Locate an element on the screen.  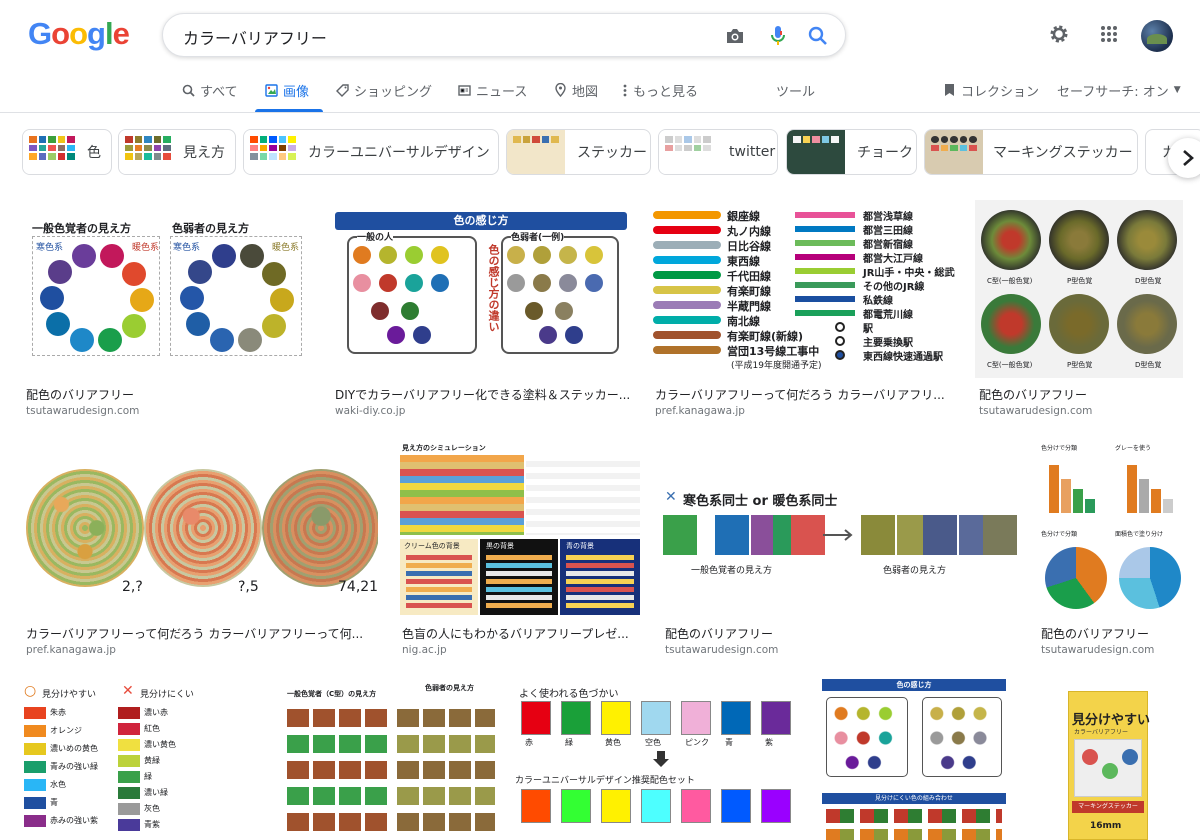
color-name: 黄色 is located at coordinates (613, 742).